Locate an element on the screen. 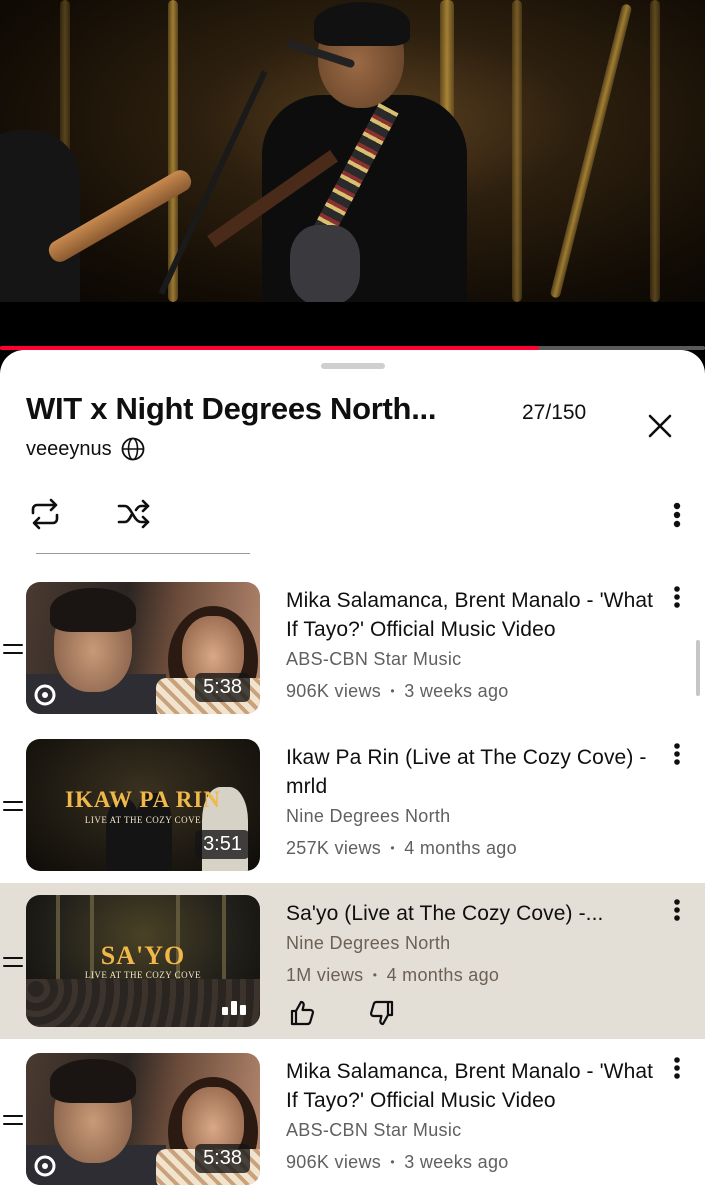 This screenshot has height=1199, width=705. close-button is located at coordinates (660, 426).